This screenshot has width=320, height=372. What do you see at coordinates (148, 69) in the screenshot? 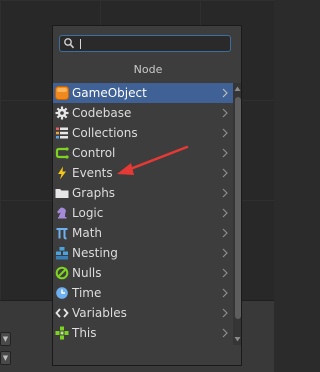
I see `menu-title: Node` at bounding box center [148, 69].